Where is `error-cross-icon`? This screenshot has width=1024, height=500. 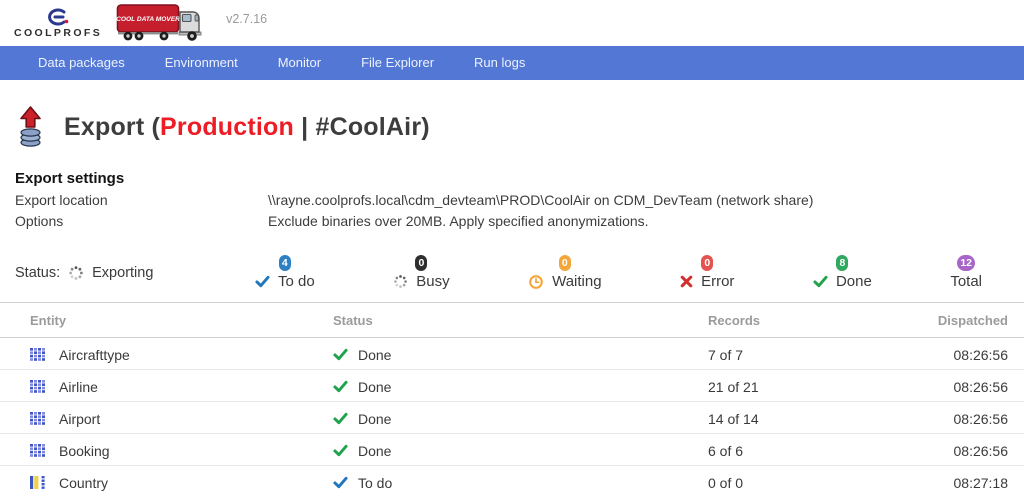
error-cross-icon is located at coordinates (686, 281).